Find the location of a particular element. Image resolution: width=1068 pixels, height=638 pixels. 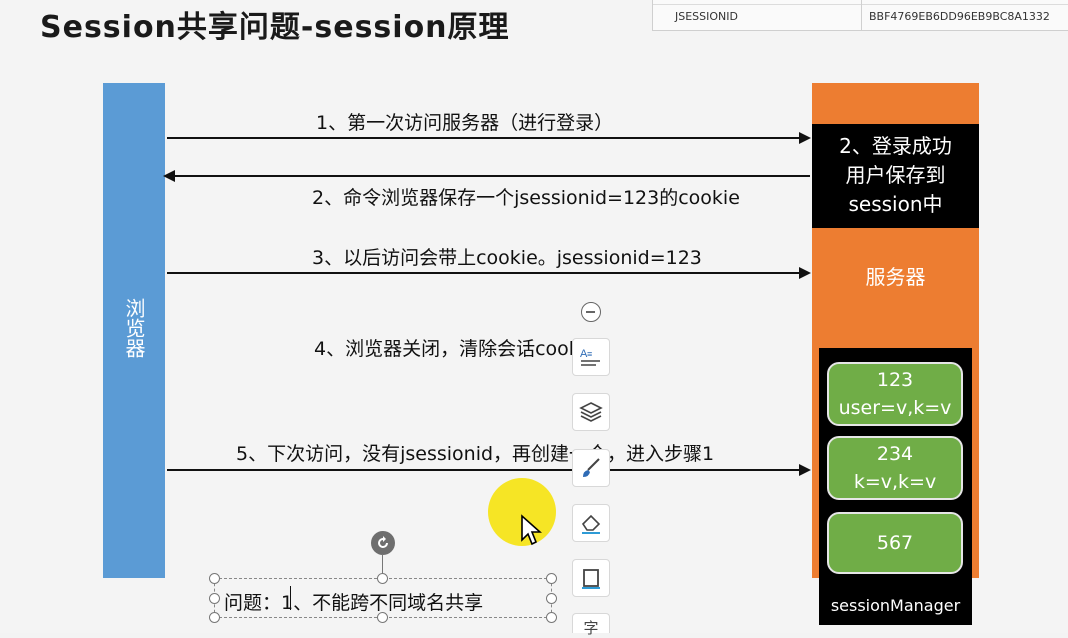

brush-icon is located at coordinates (591, 467).